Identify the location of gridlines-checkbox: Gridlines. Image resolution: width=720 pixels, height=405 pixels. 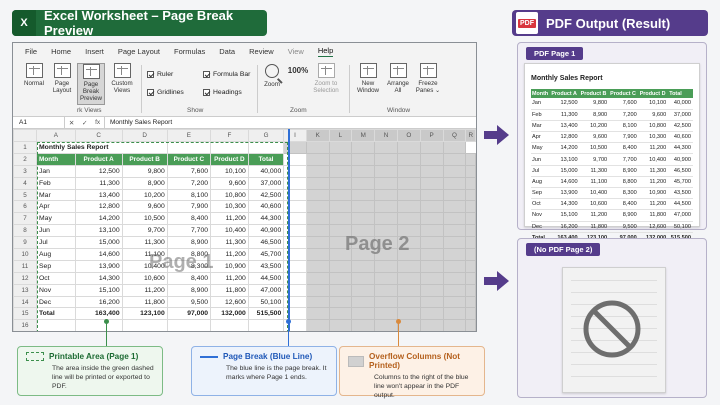
(165, 92).